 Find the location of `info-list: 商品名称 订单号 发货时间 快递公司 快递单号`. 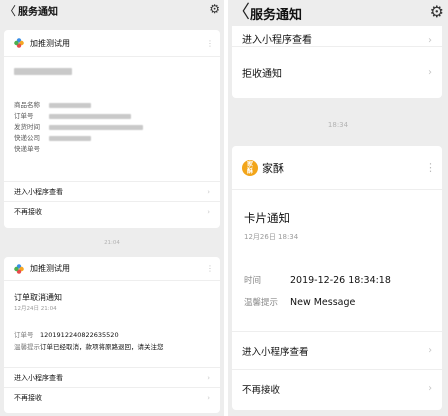

info-list: 商品名称 订单号 发货时间 快递公司 快递单号 is located at coordinates (78, 127).